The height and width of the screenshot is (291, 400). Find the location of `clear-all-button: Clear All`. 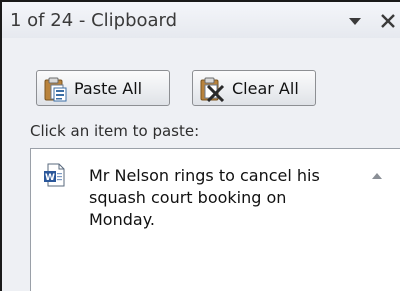

clear-all-button: Clear All is located at coordinates (254, 88).